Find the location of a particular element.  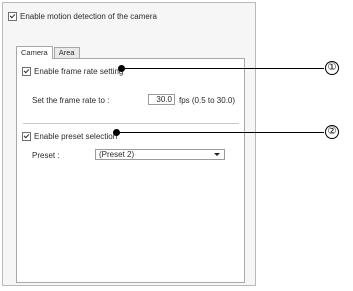

frame-rate-row: Enable frame rate setting is located at coordinates (72, 71).